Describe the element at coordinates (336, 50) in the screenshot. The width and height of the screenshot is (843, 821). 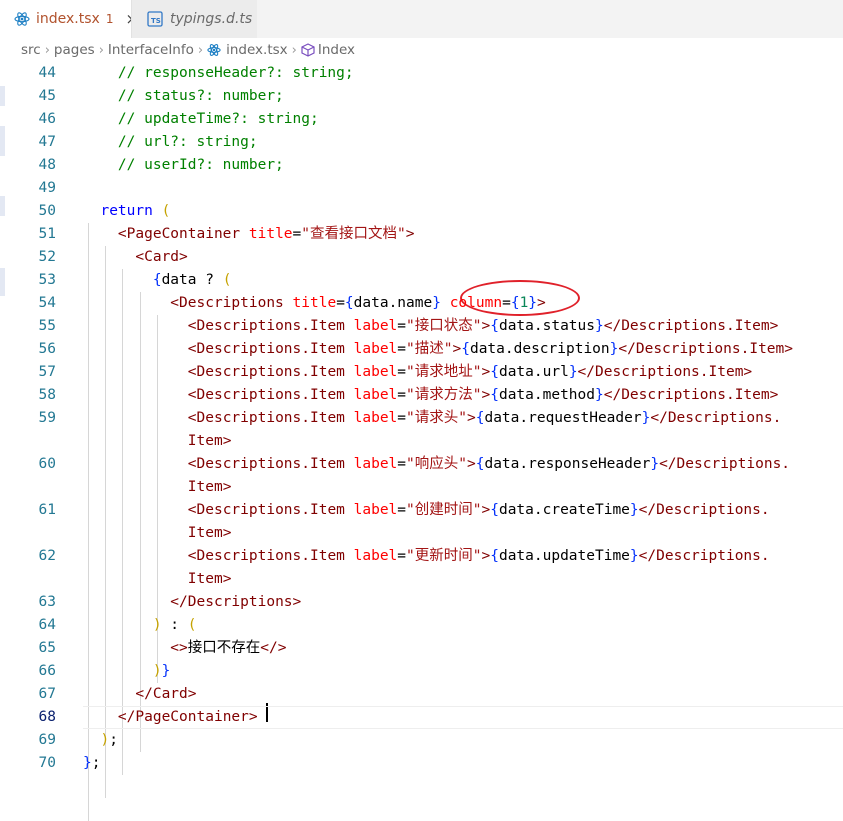
I see `breadcrumb-symbol-label: Index` at that location.